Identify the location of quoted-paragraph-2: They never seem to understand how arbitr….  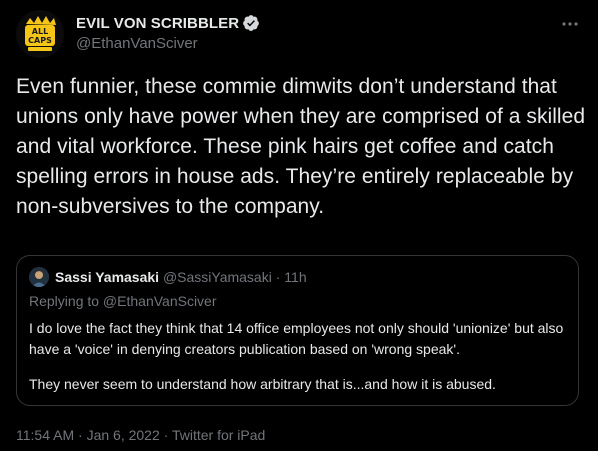
(262, 384).